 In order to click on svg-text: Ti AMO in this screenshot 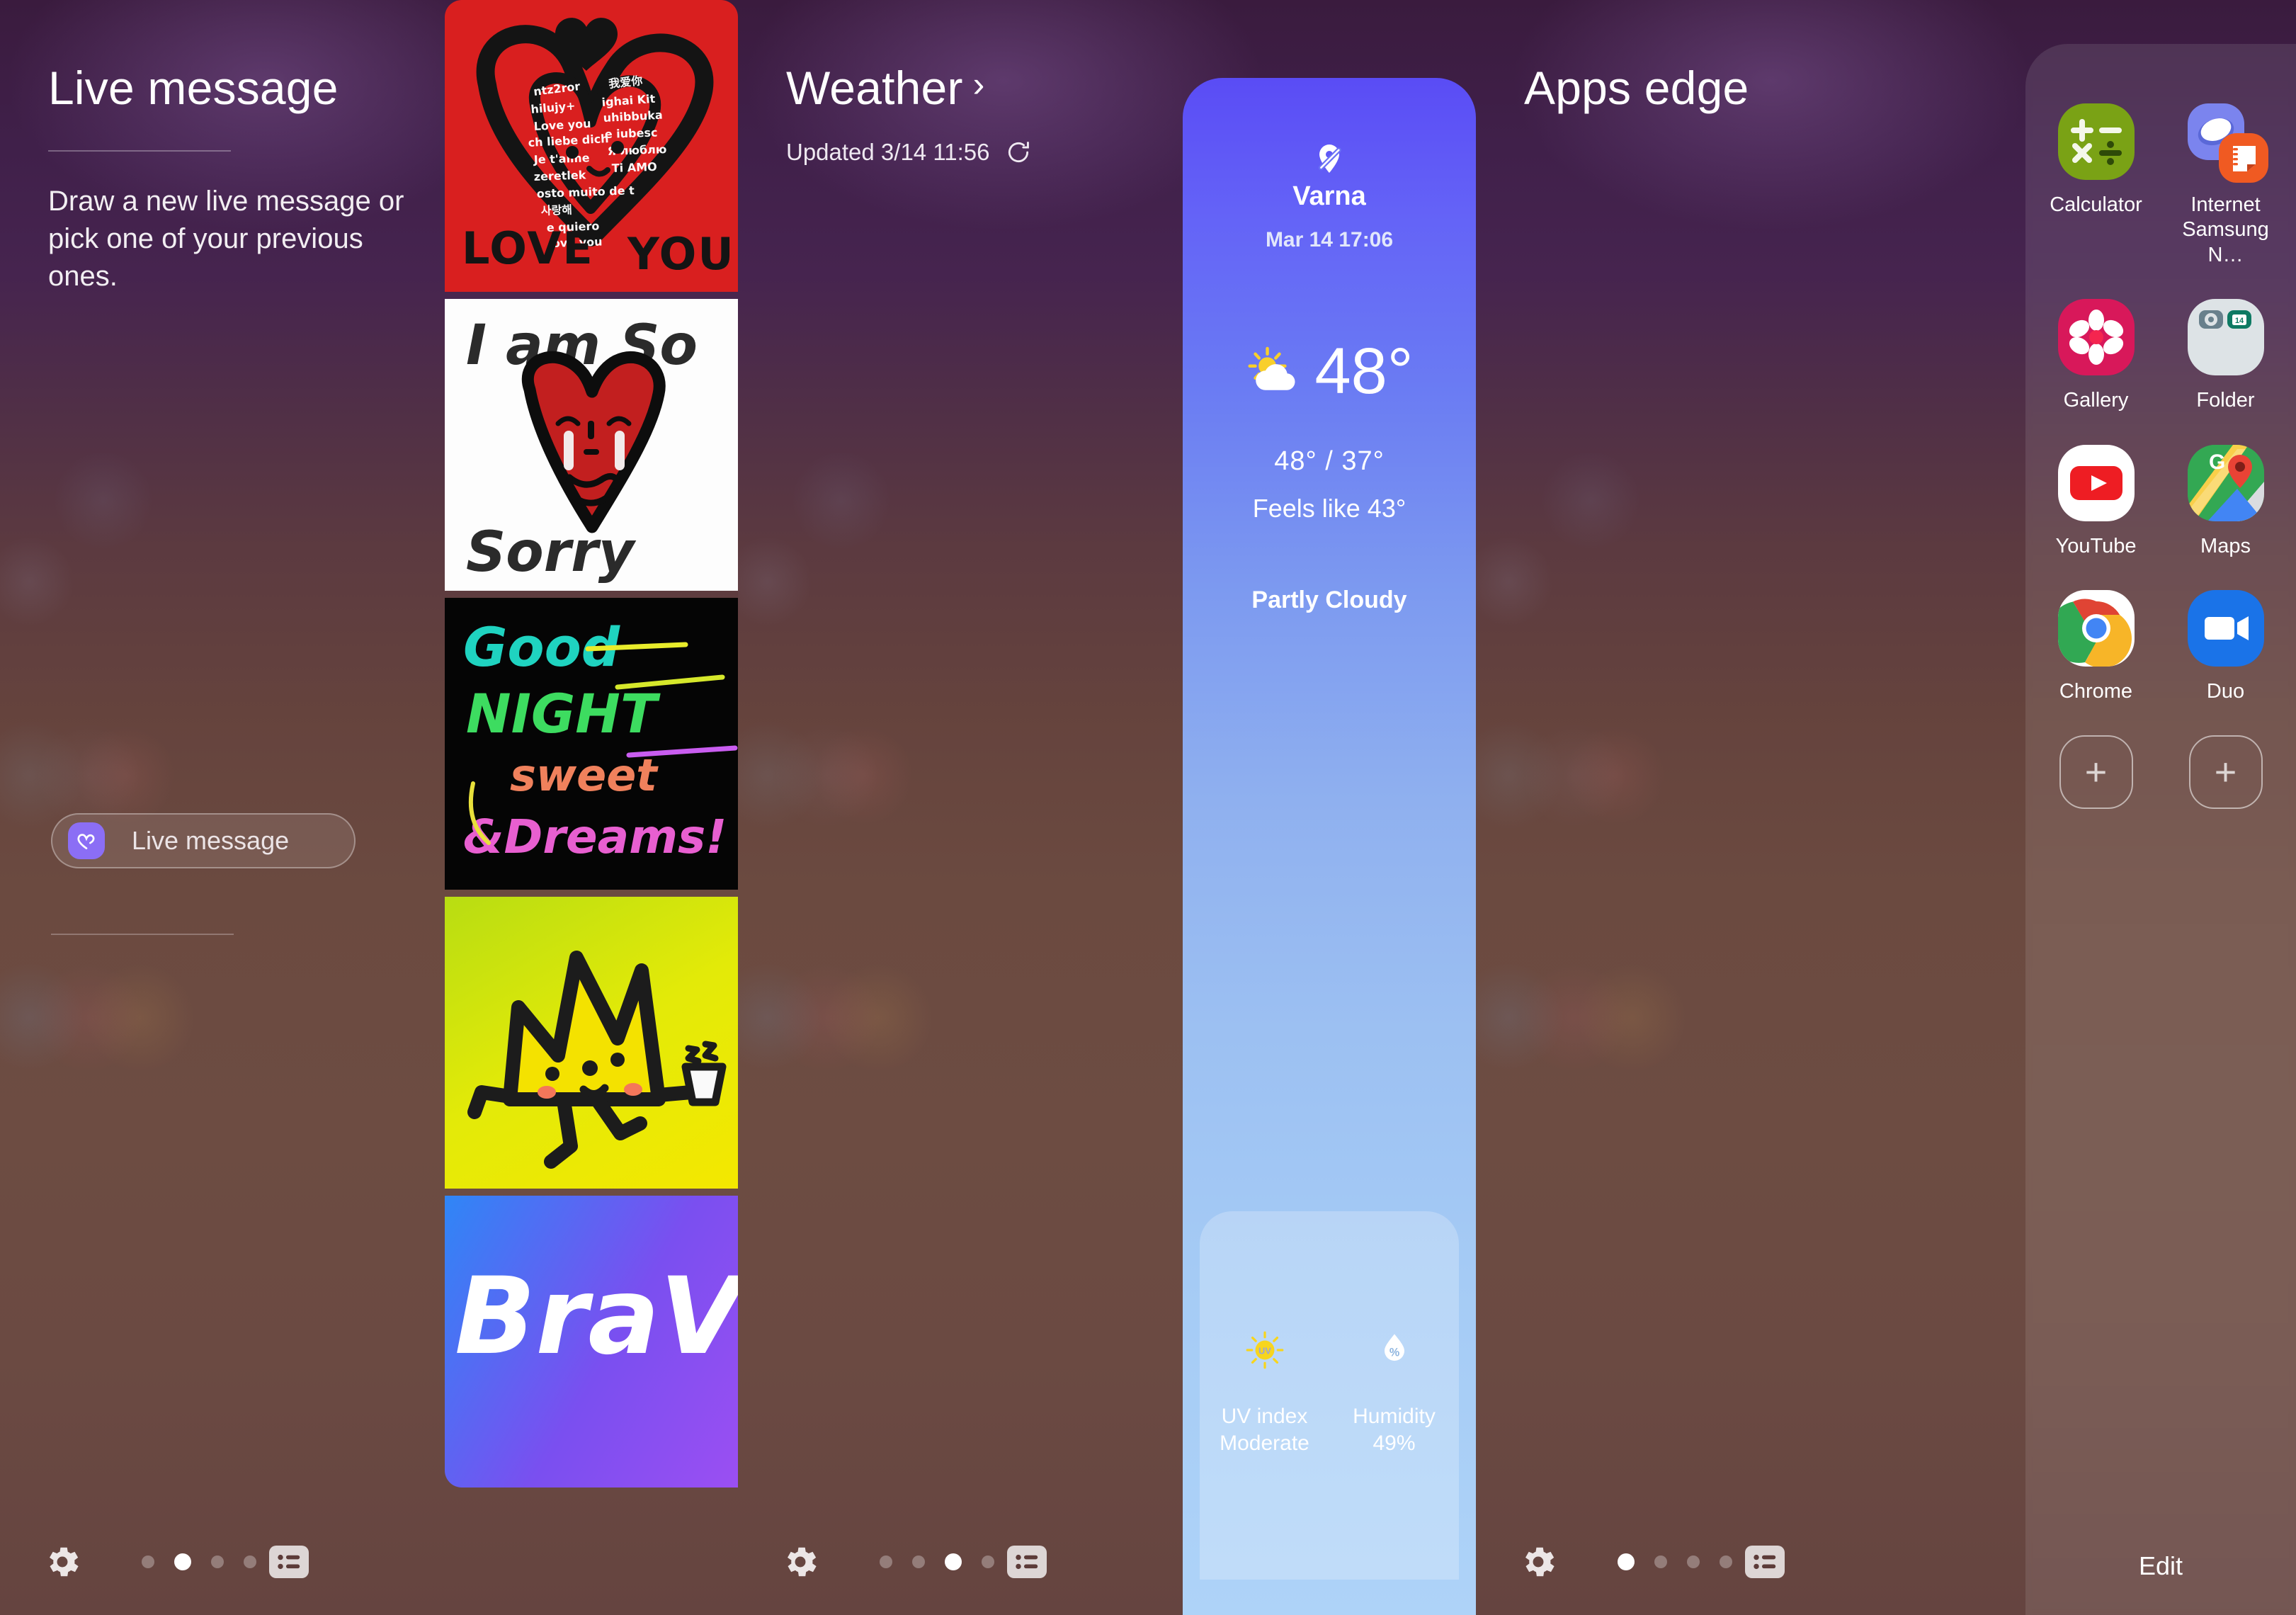, I will do `click(634, 168)`.